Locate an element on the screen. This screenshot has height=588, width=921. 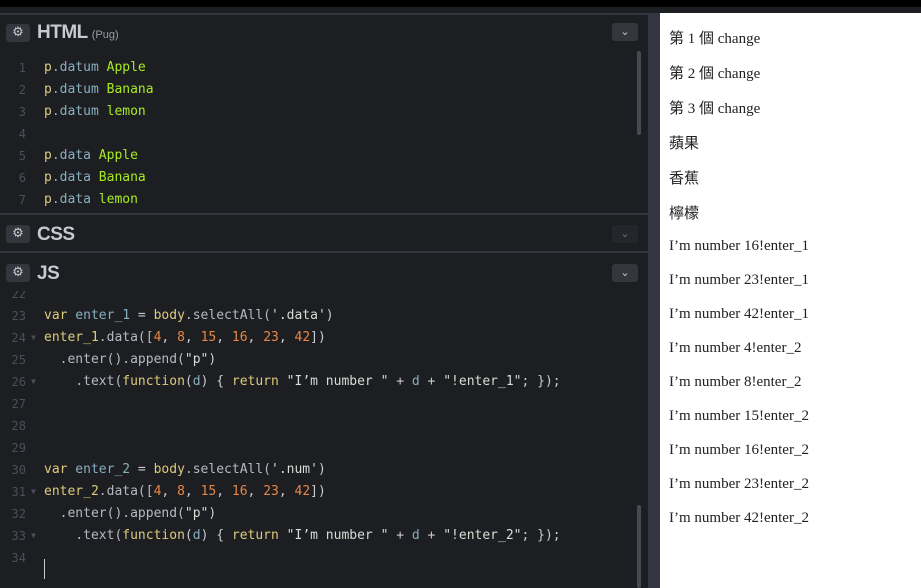
line-number: 34 is located at coordinates (18, 558).